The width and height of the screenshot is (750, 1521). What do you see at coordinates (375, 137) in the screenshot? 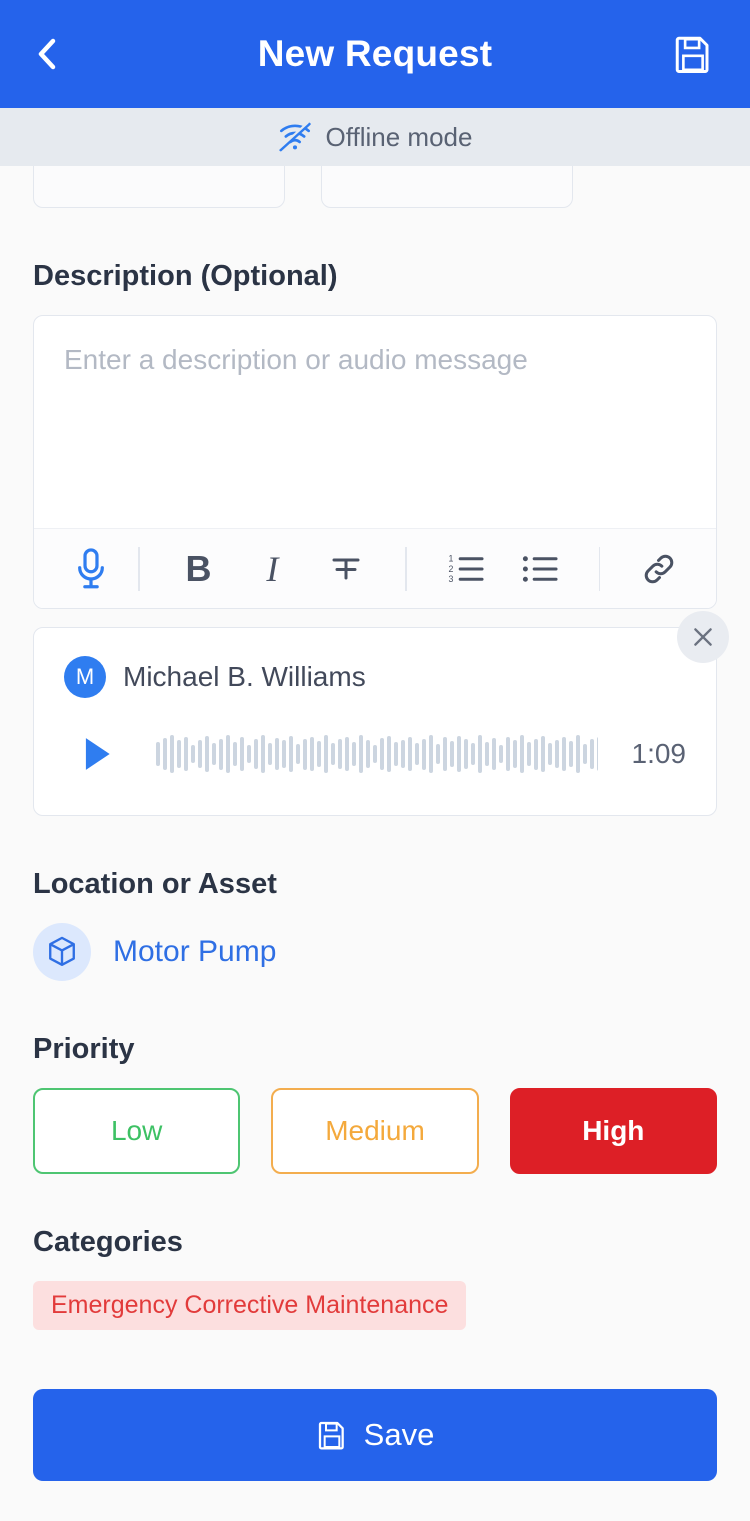
I see `offline-mode-banner: Offline mode` at bounding box center [375, 137].